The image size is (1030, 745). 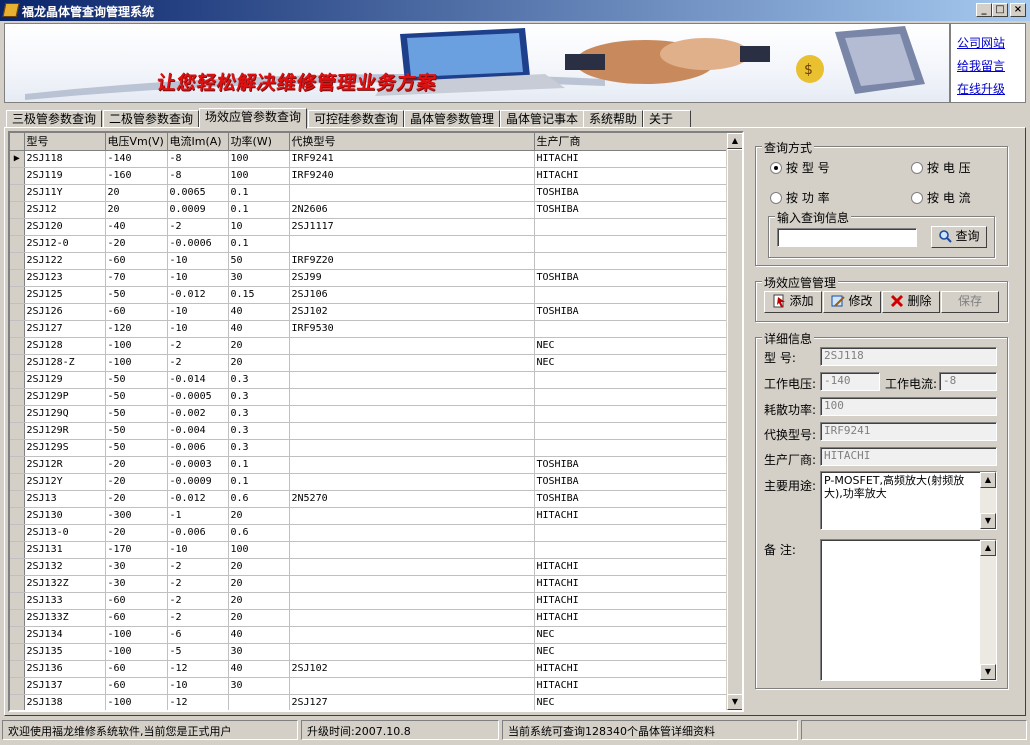 I want to click on table-cell: 2SJ132Z, so click(x=65, y=584).